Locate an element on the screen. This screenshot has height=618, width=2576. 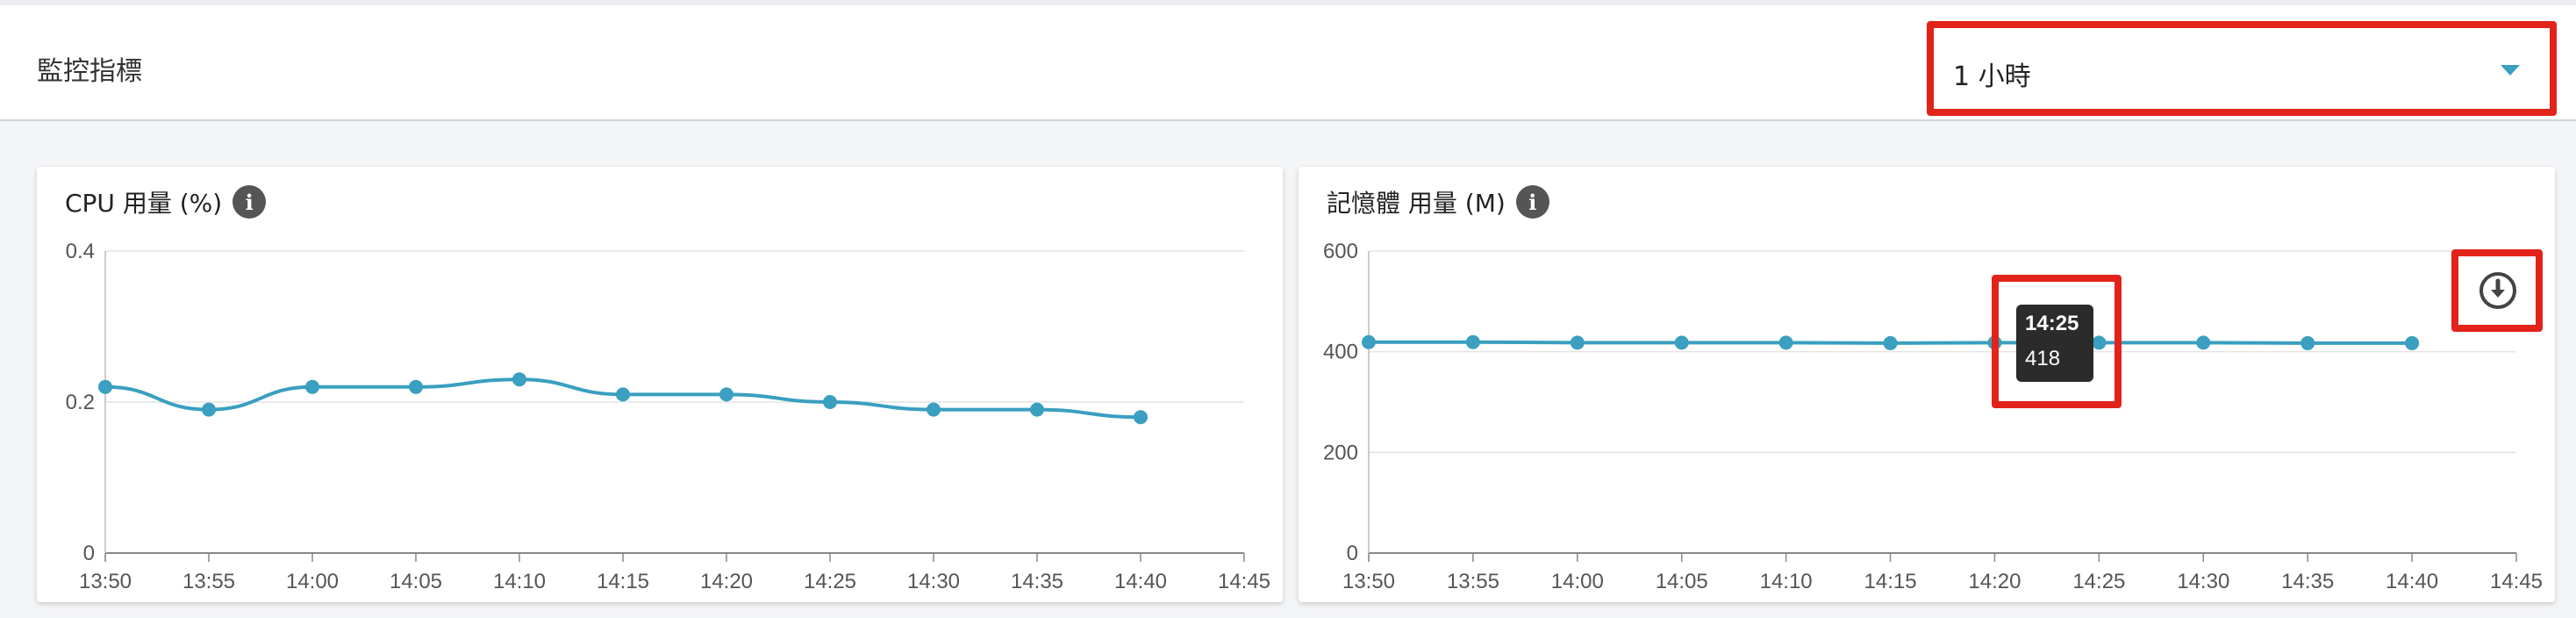
y-tick-label: 200 is located at coordinates (1340, 452).